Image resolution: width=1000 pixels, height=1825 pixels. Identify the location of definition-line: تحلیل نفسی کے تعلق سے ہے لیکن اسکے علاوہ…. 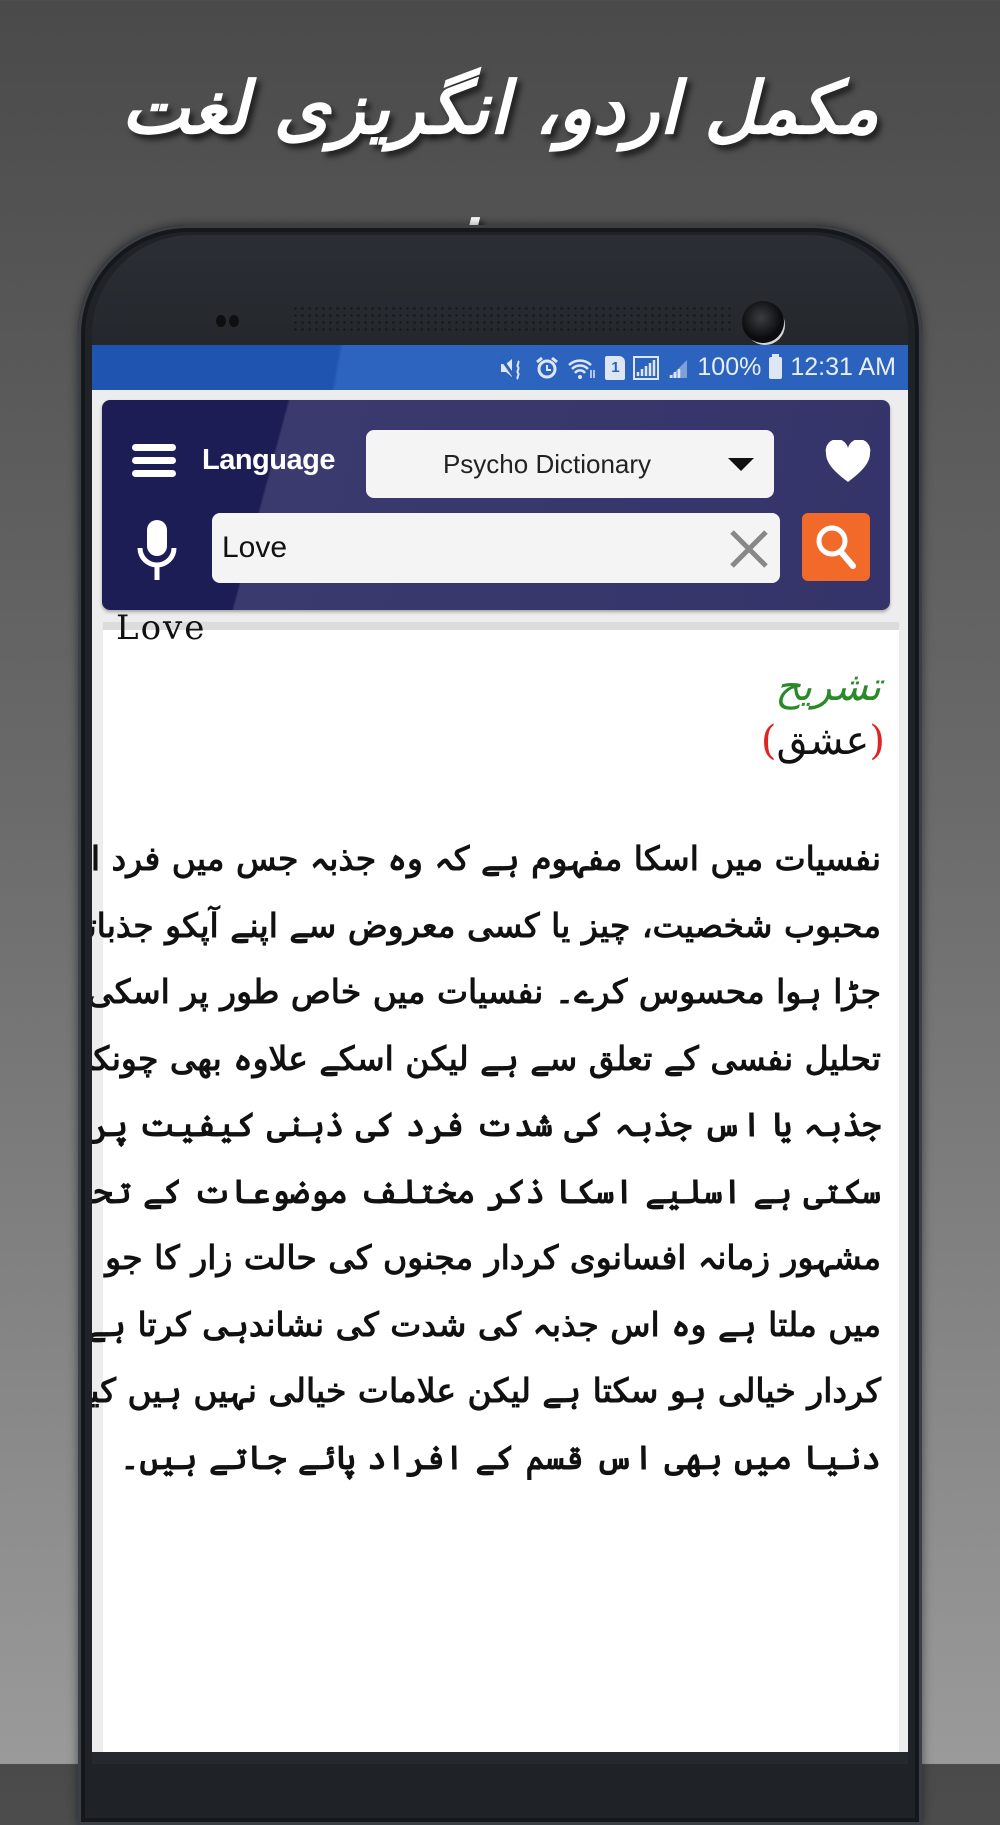
(486, 1058).